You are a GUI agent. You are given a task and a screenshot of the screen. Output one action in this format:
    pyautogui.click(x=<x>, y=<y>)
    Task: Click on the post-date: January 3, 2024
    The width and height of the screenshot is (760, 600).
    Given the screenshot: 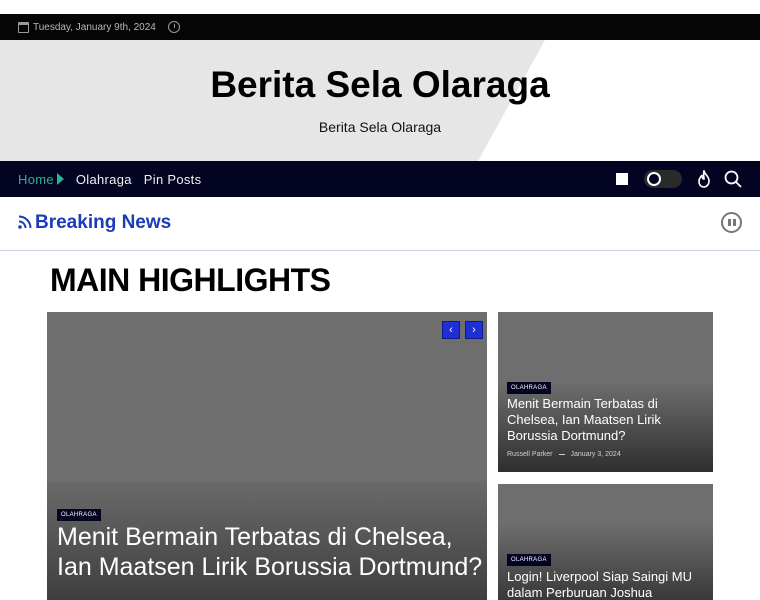 What is the action you would take?
    pyautogui.click(x=595, y=454)
    